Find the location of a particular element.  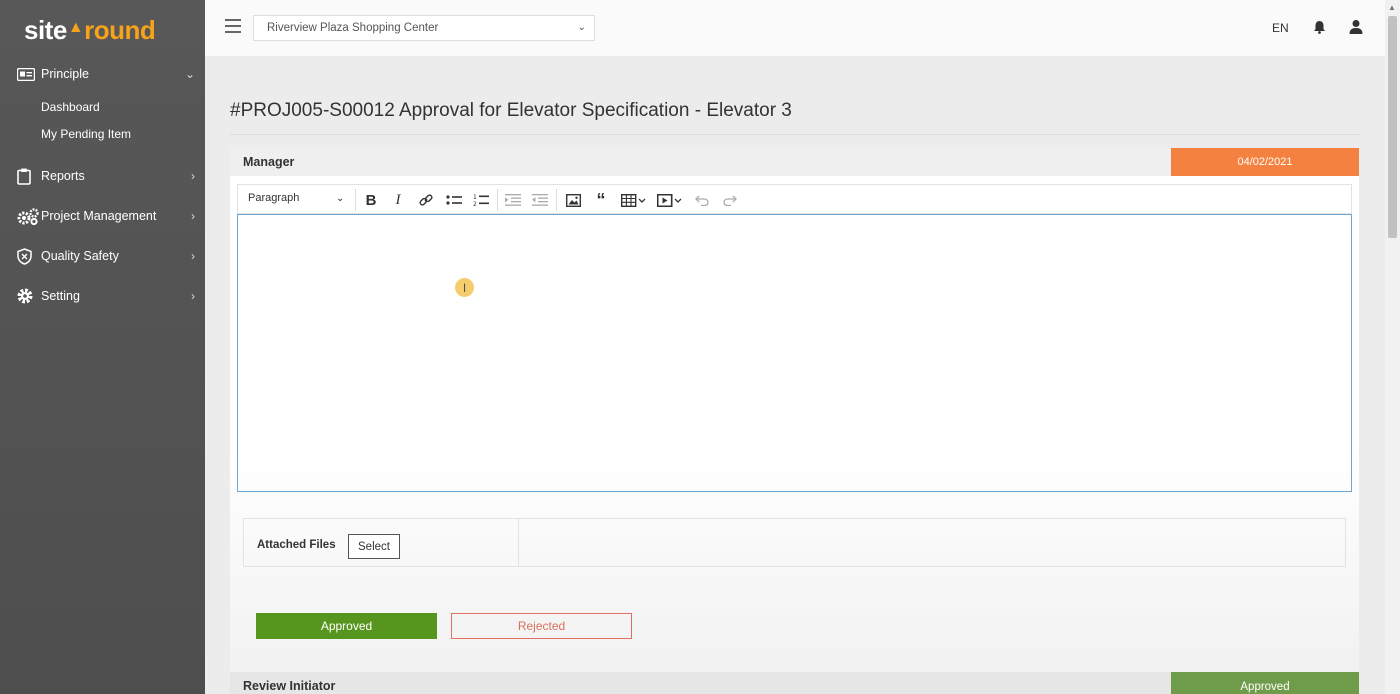

sidebar-item-label: Project Management is located at coordinates (99, 216).